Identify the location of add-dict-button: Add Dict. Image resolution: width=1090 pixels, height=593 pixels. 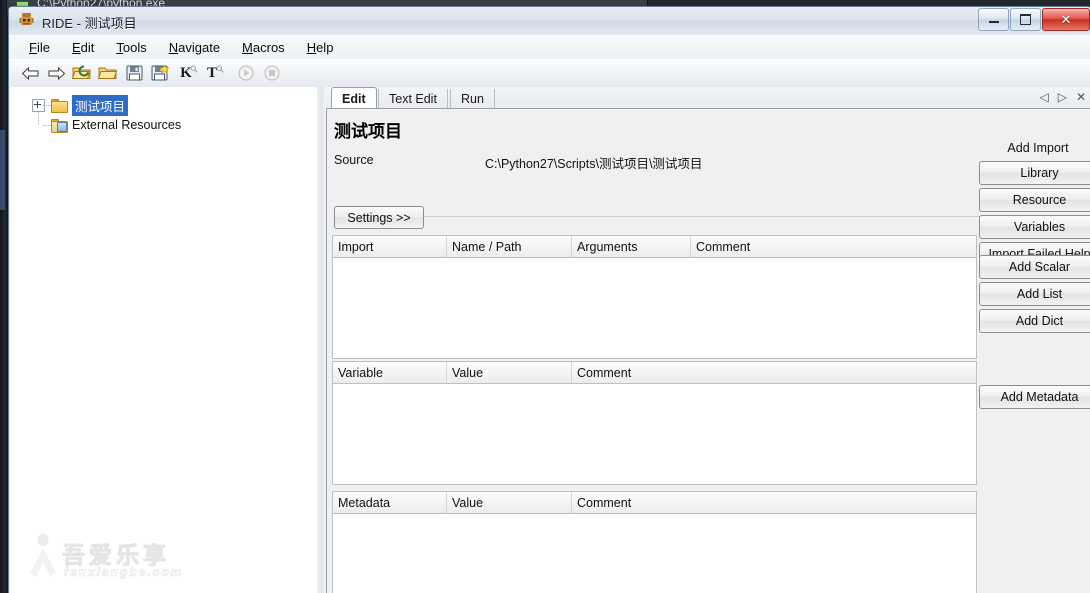
(1034, 321).